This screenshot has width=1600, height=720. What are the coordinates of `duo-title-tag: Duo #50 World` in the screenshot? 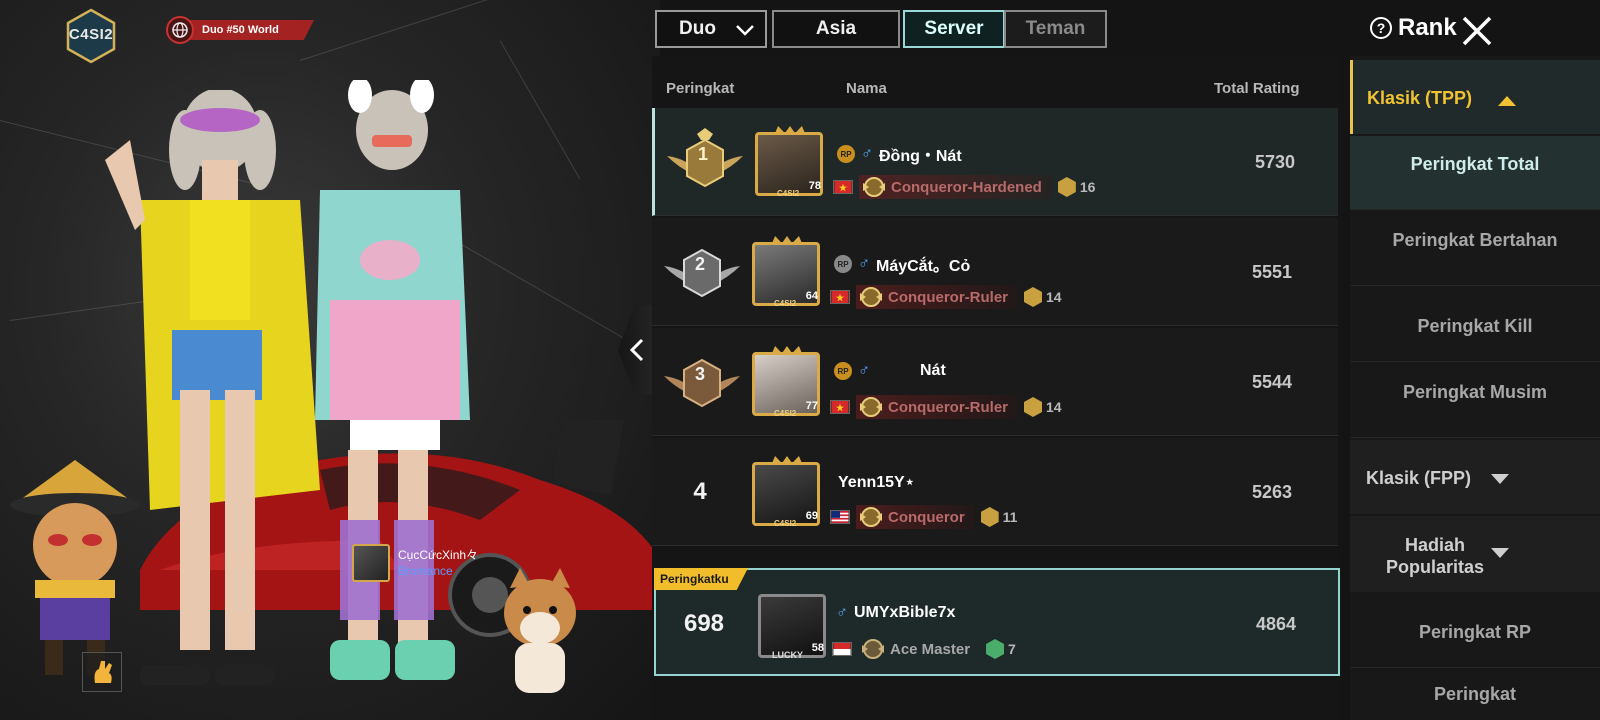 It's located at (240, 30).